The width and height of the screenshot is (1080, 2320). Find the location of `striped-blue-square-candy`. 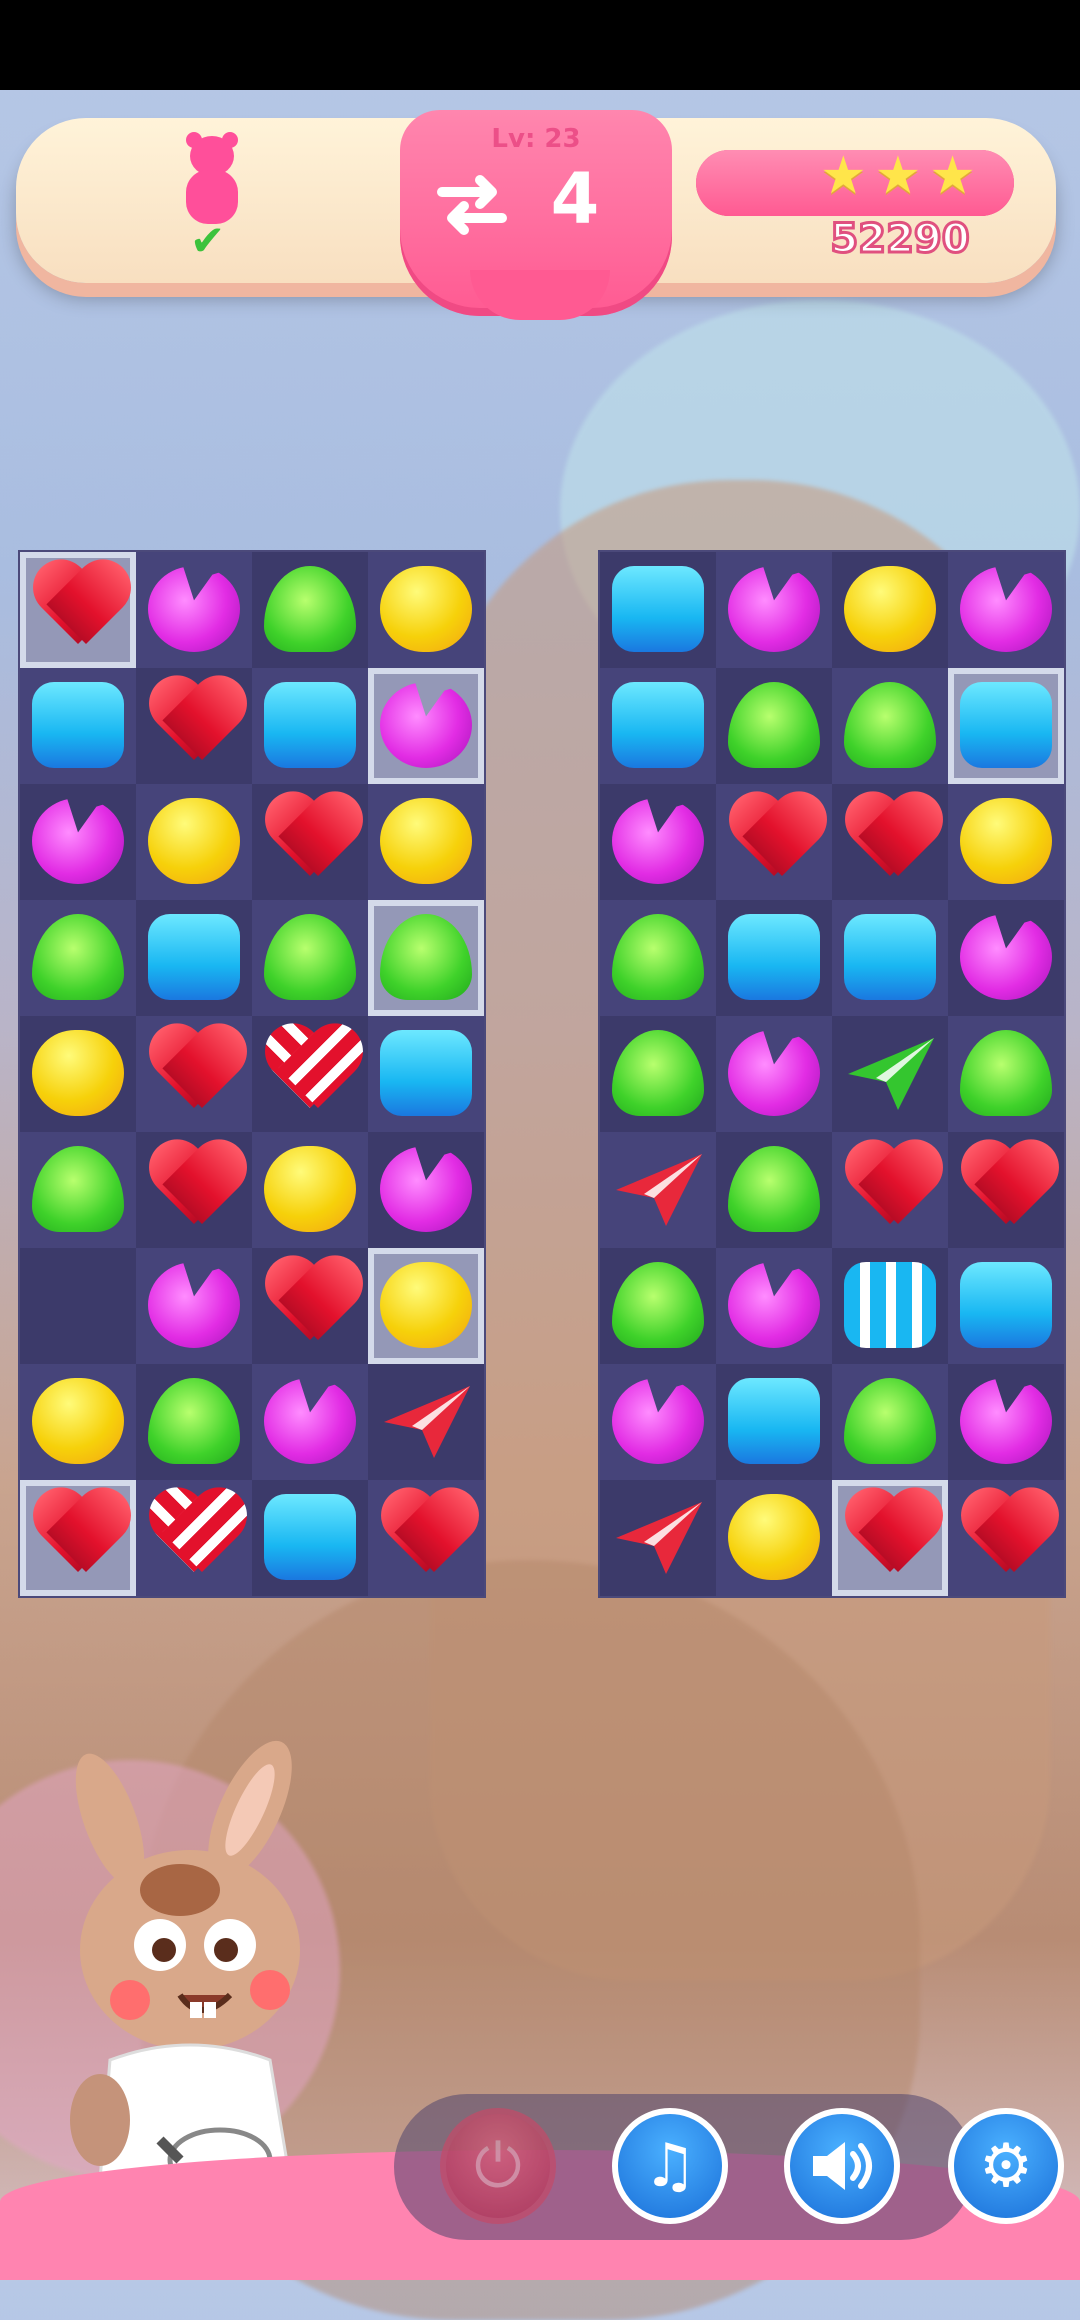

striped-blue-square-candy is located at coordinates (890, 1305).